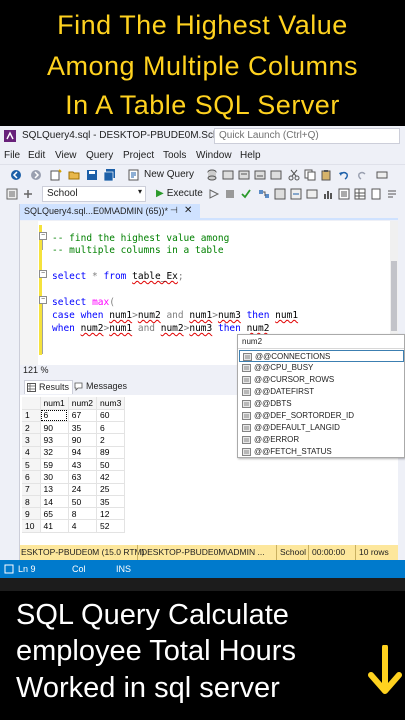 This screenshot has width=405, height=720. Describe the element at coordinates (344, 194) in the screenshot. I see `results-to-text-icon` at that location.